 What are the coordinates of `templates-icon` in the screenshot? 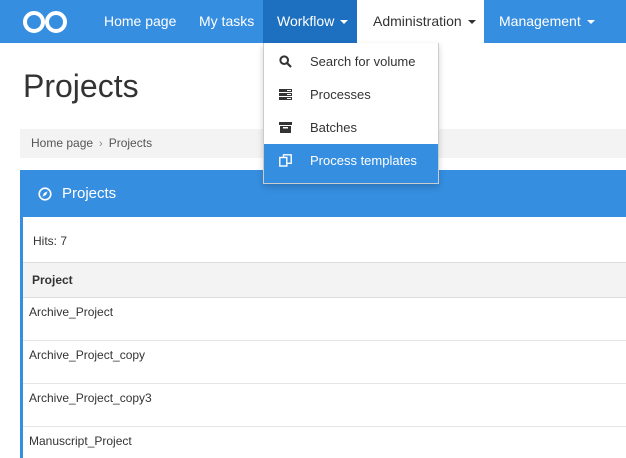 It's located at (285, 160).